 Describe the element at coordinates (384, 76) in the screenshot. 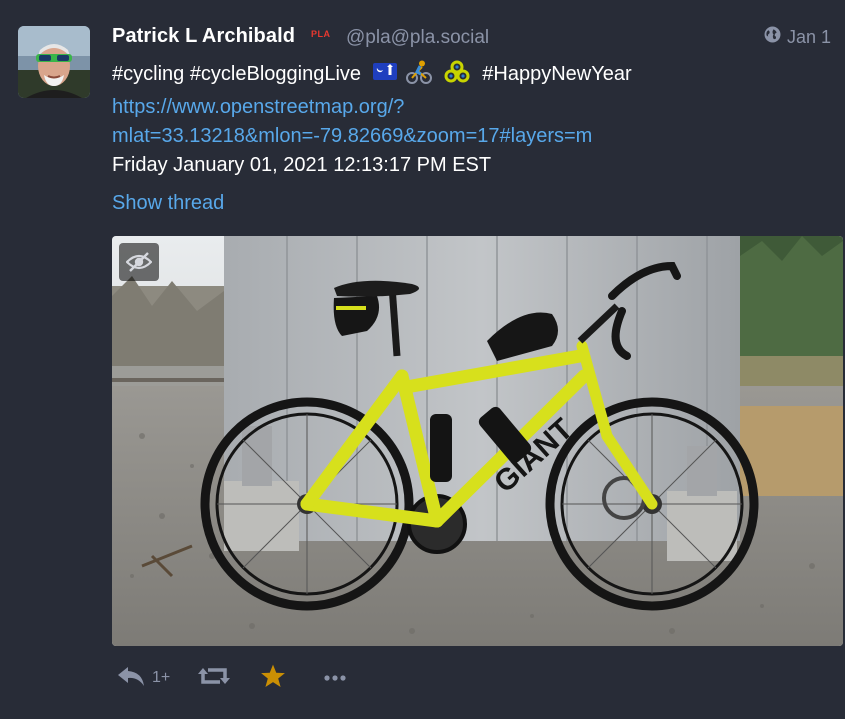

I see `south-carolina-flag-emoji` at that location.